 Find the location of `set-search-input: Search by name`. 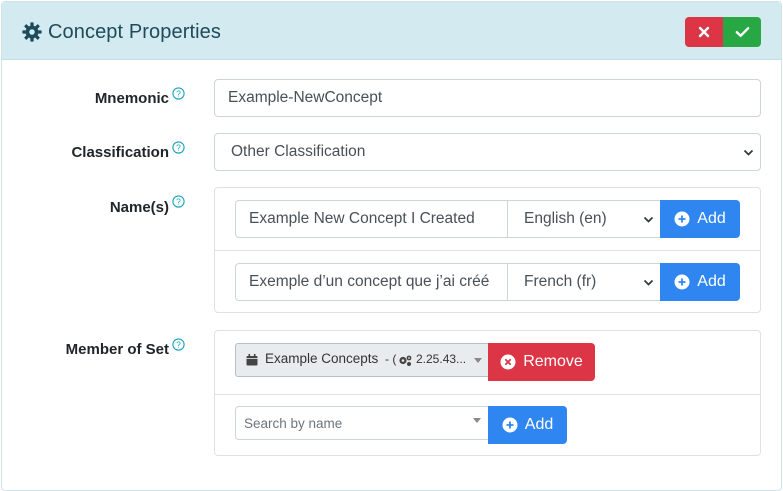

set-search-input: Search by name is located at coordinates (362, 423).